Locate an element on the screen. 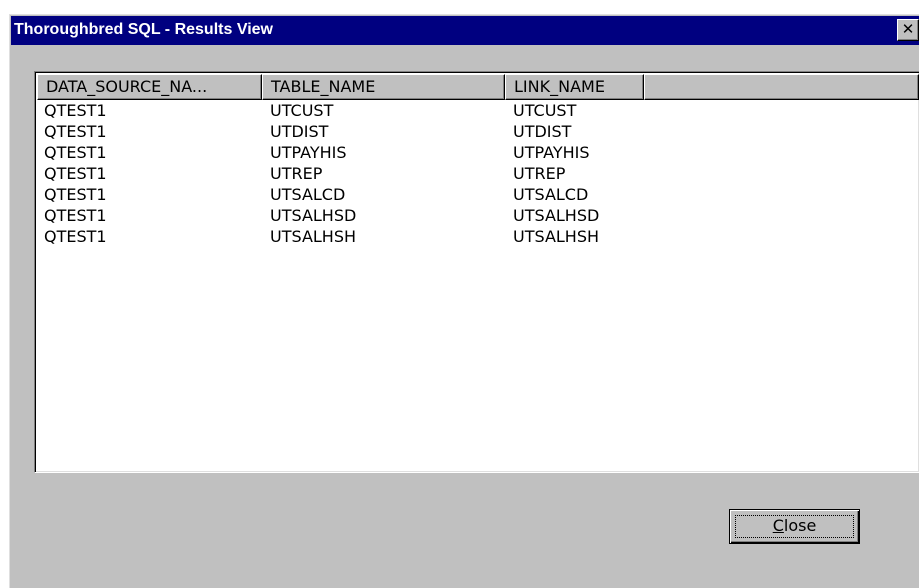 The image size is (919, 588). cell-link-name: UTREP is located at coordinates (539, 173).